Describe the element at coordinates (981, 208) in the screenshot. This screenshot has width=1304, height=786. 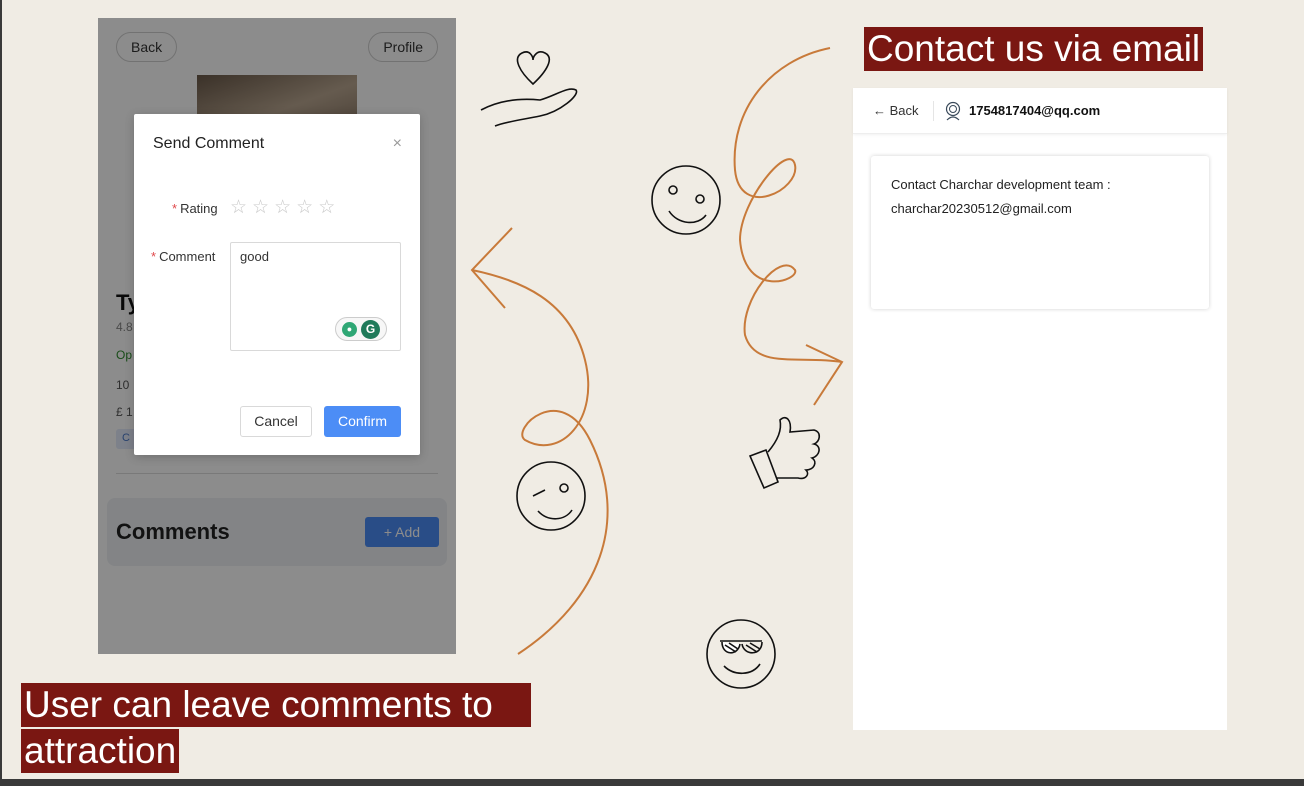
I see `contact-email: charchar20230512@gmail.com` at that location.